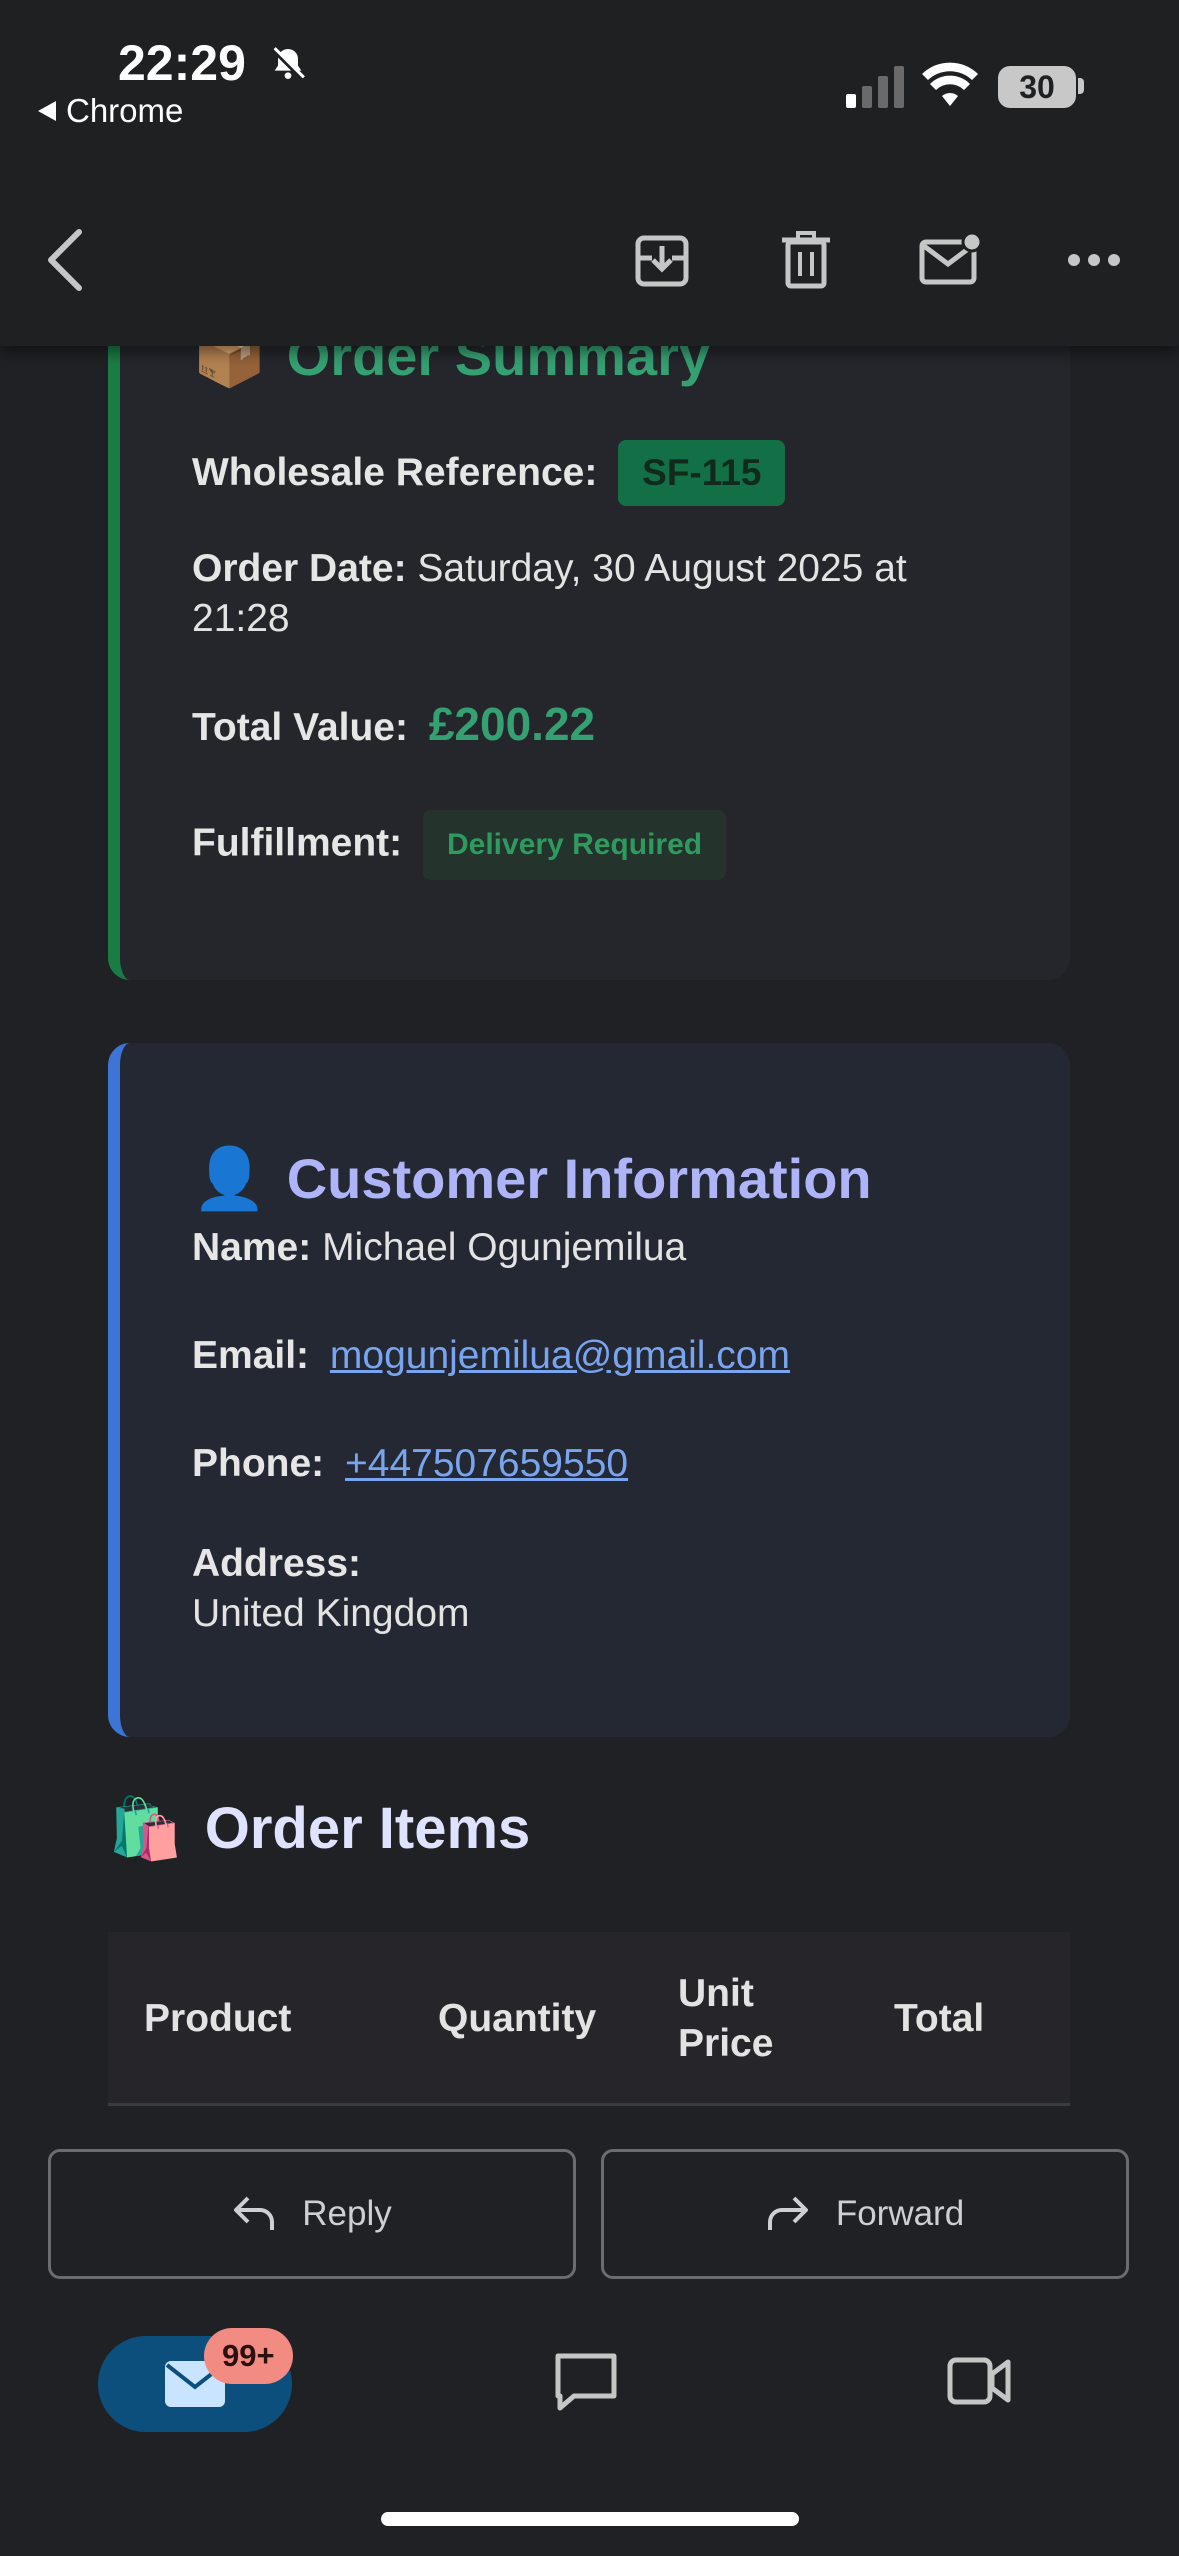 The width and height of the screenshot is (1179, 2556). I want to click on shopping-bags-icon: 🛍️, so click(145, 1829).